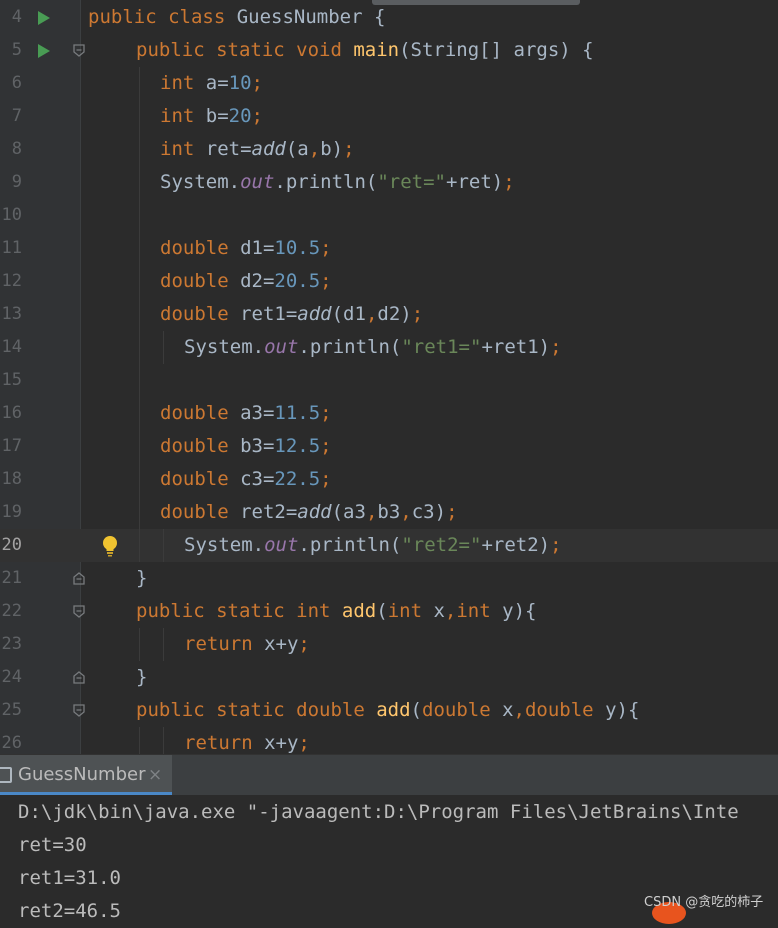 The image size is (778, 928). Describe the element at coordinates (389, 413) in the screenshot. I see `code-line: 16 double a3=11.5;` at that location.